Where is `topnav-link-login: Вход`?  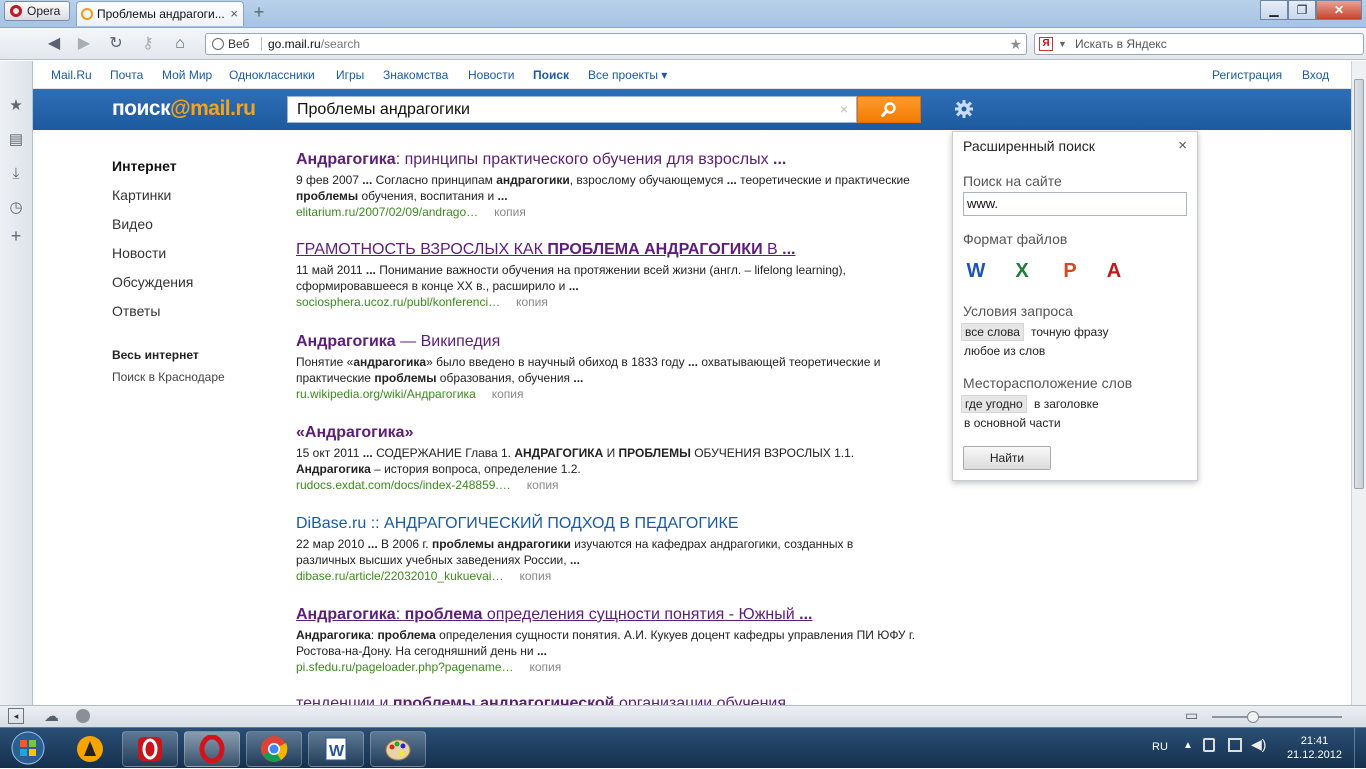
topnav-link-login: Вход is located at coordinates (1315, 75).